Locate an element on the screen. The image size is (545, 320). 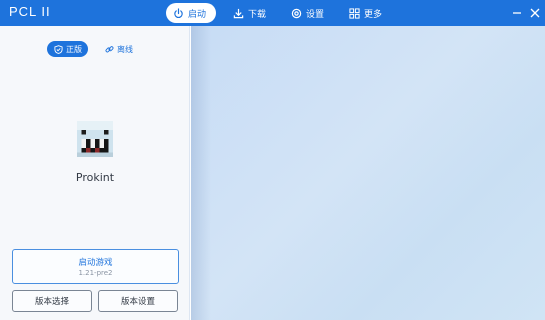
nav-settings-label: 设置 is located at coordinates (315, 14).